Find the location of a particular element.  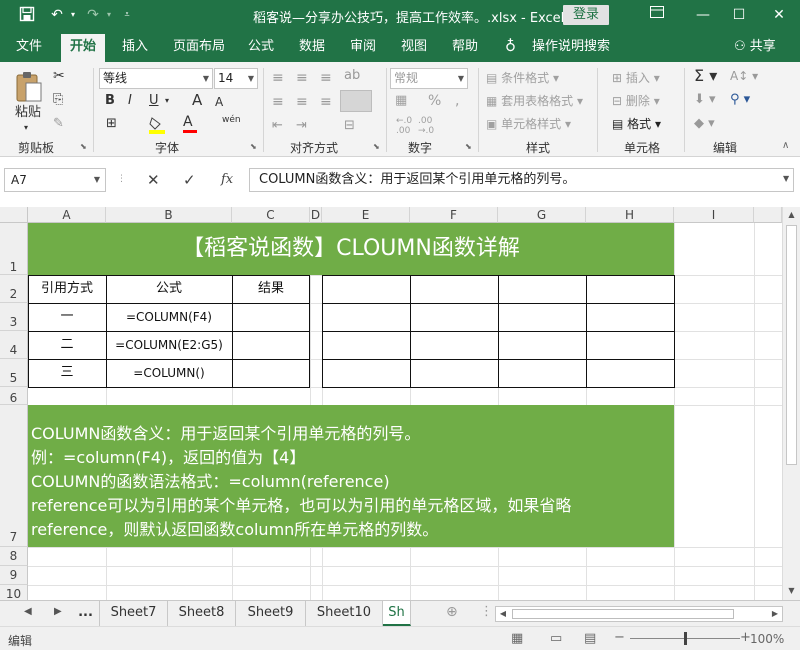

column-header-d: D is located at coordinates (316, 215).